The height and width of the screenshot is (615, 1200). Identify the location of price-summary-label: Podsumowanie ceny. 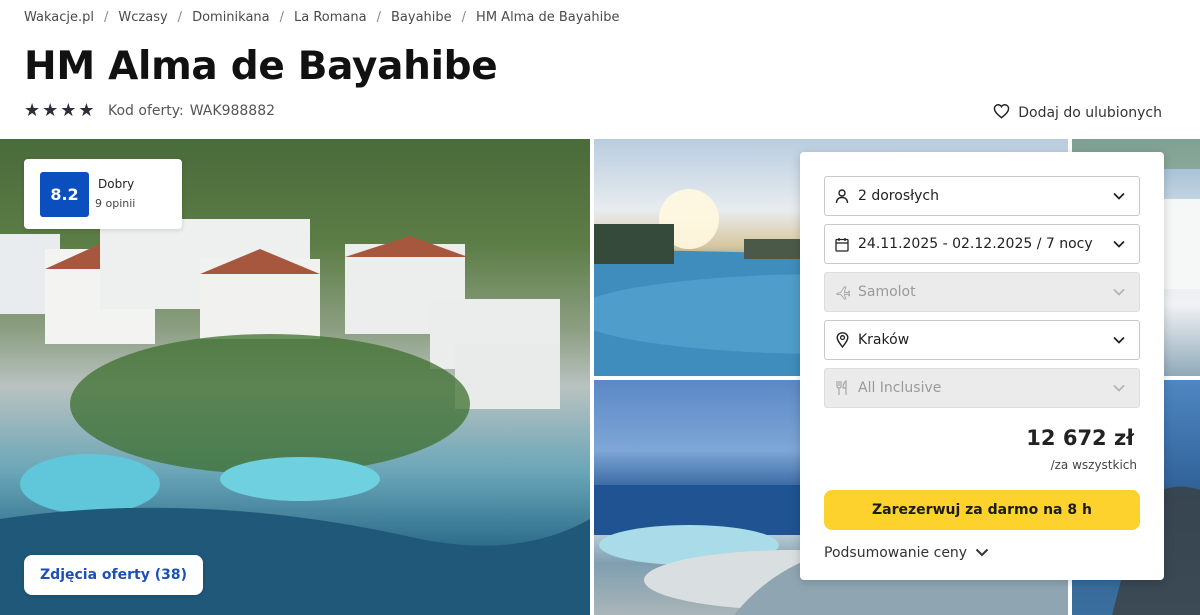
(896, 553).